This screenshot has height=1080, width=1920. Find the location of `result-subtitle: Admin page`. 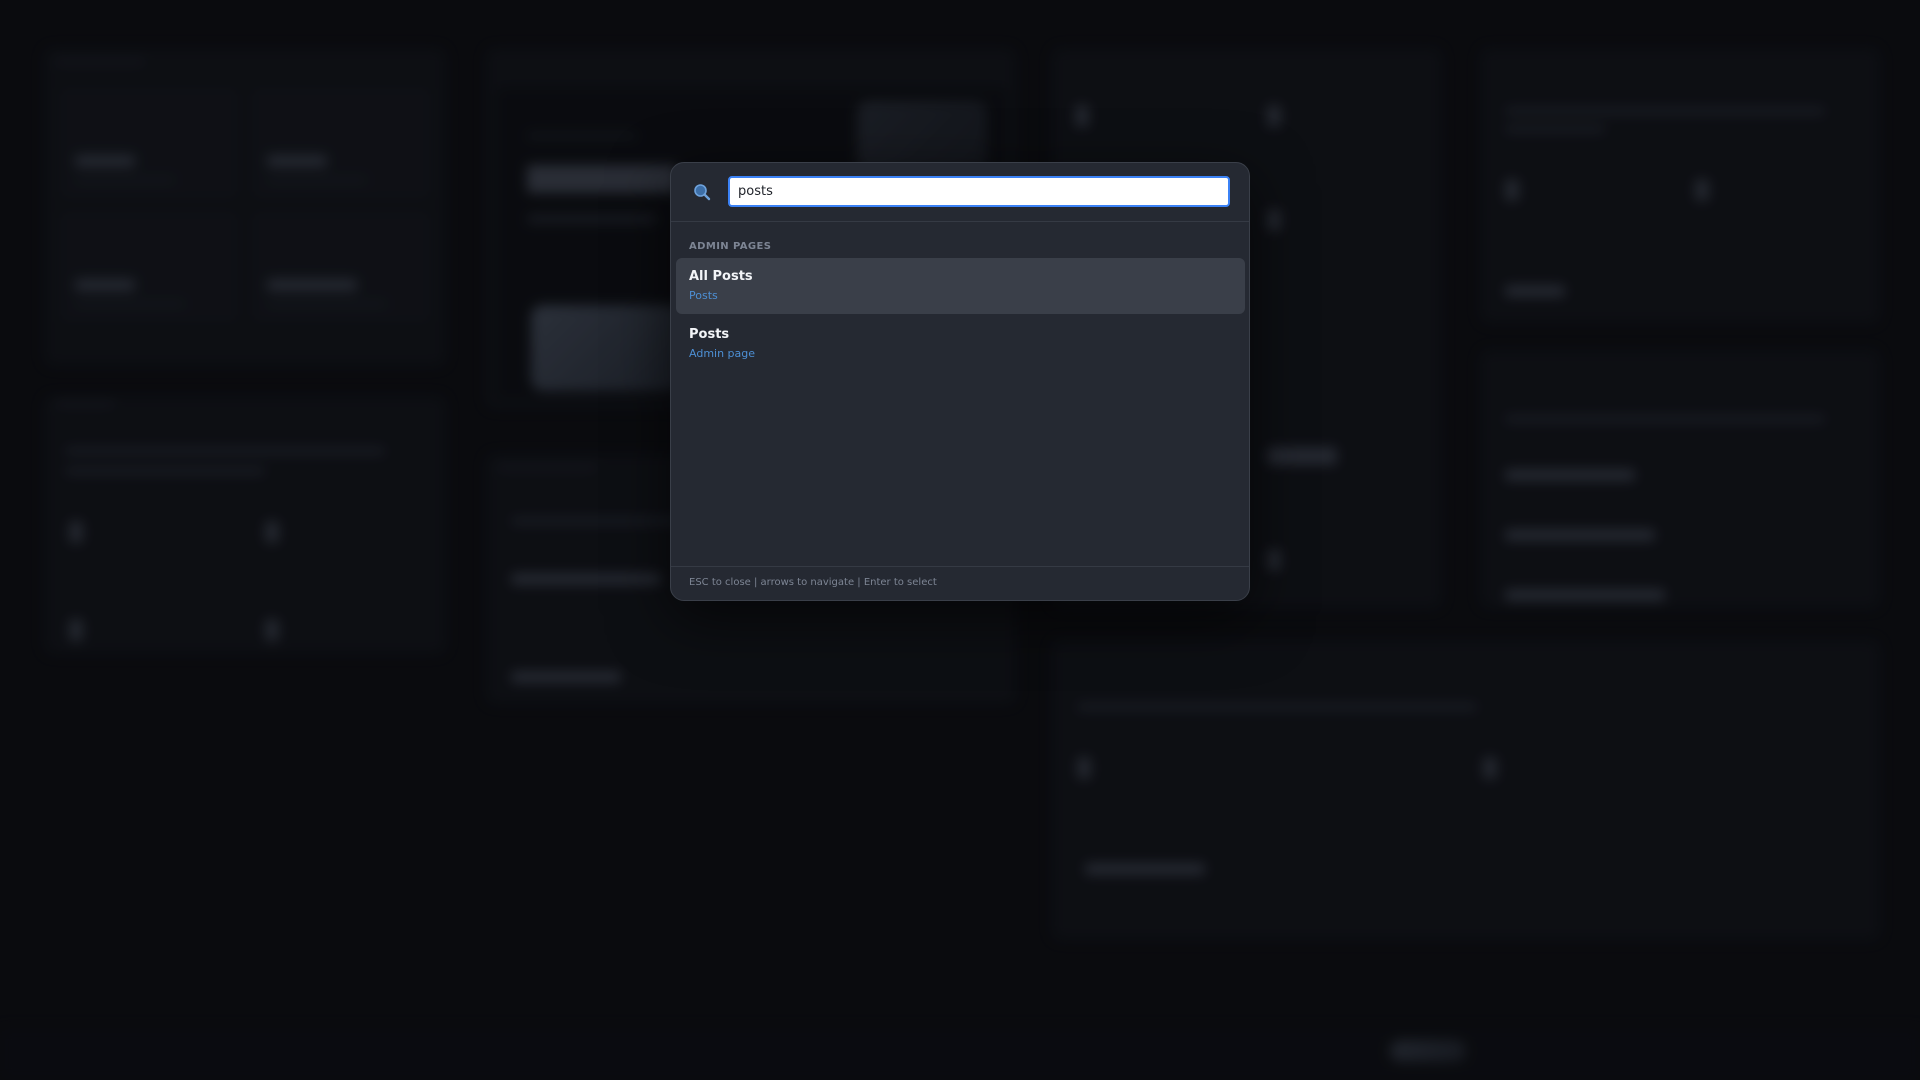

result-subtitle: Admin page is located at coordinates (722, 353).